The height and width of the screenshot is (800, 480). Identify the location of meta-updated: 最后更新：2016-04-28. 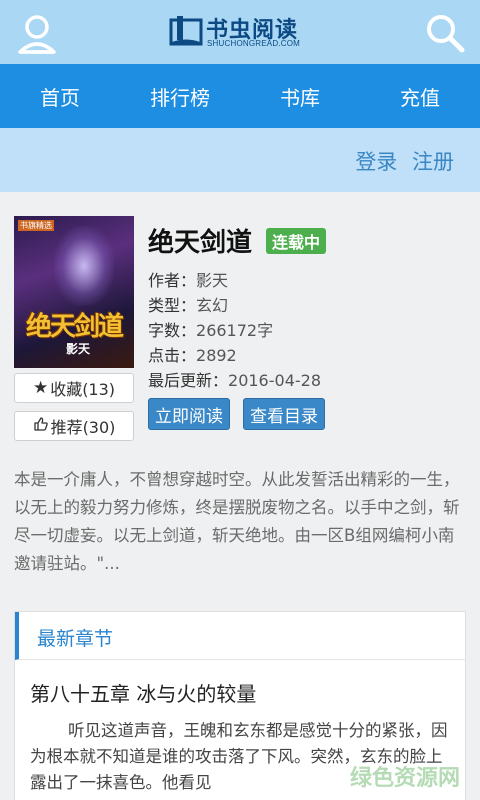
(234, 379).